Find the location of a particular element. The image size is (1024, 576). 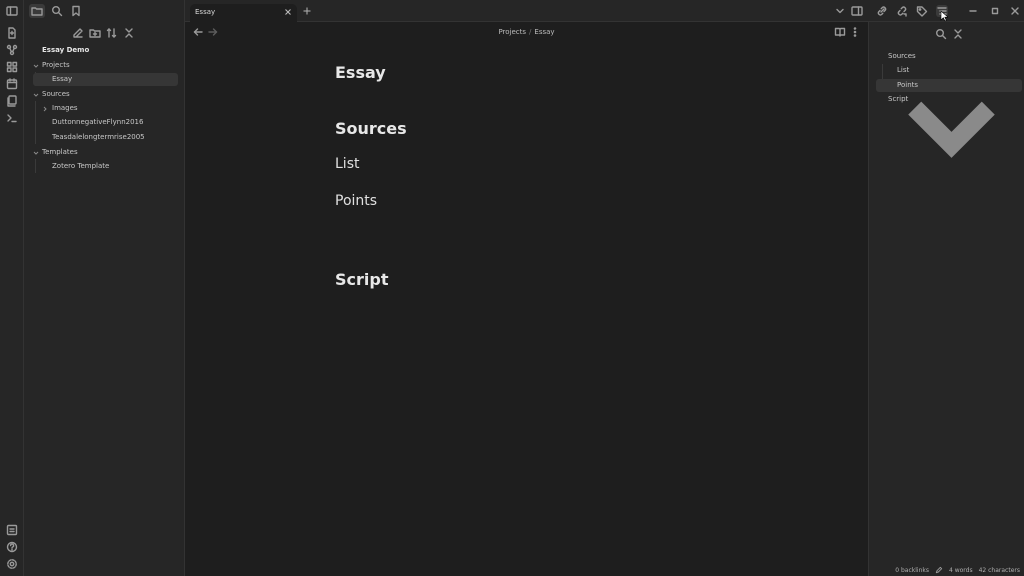

toggle-left-sidebar-icon is located at coordinates (12, 11).